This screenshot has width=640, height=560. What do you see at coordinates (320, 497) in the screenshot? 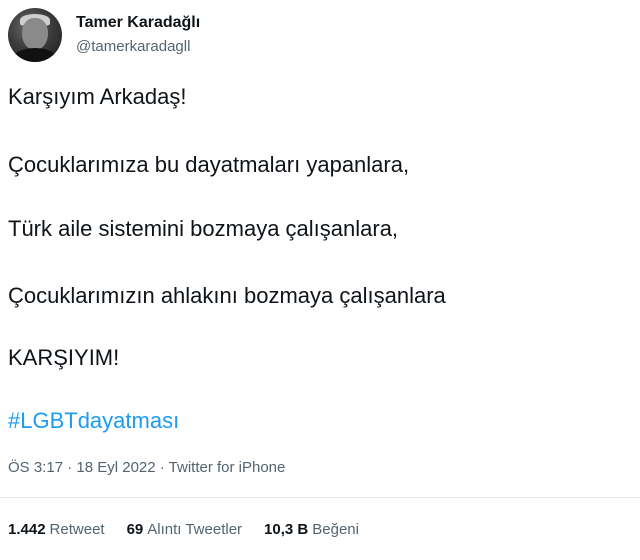
I see `divider` at bounding box center [320, 497].